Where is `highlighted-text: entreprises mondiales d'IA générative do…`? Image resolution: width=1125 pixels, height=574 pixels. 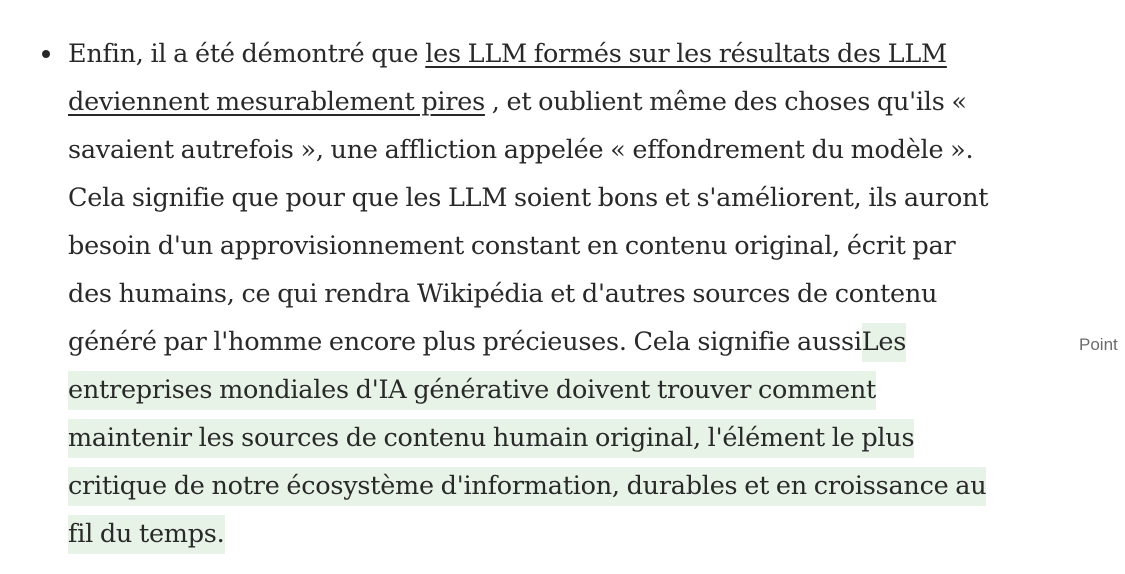 highlighted-text: entreprises mondiales d'IA générative do… is located at coordinates (472, 390).